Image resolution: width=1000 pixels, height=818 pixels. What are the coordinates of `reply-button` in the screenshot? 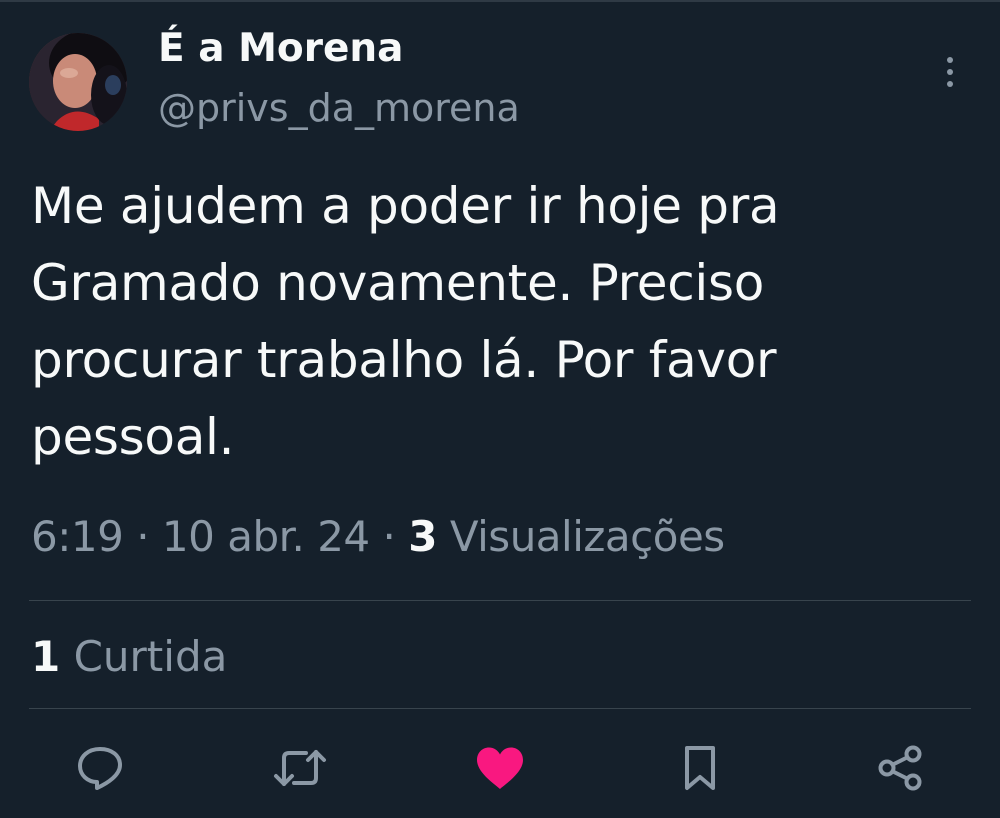 It's located at (100, 768).